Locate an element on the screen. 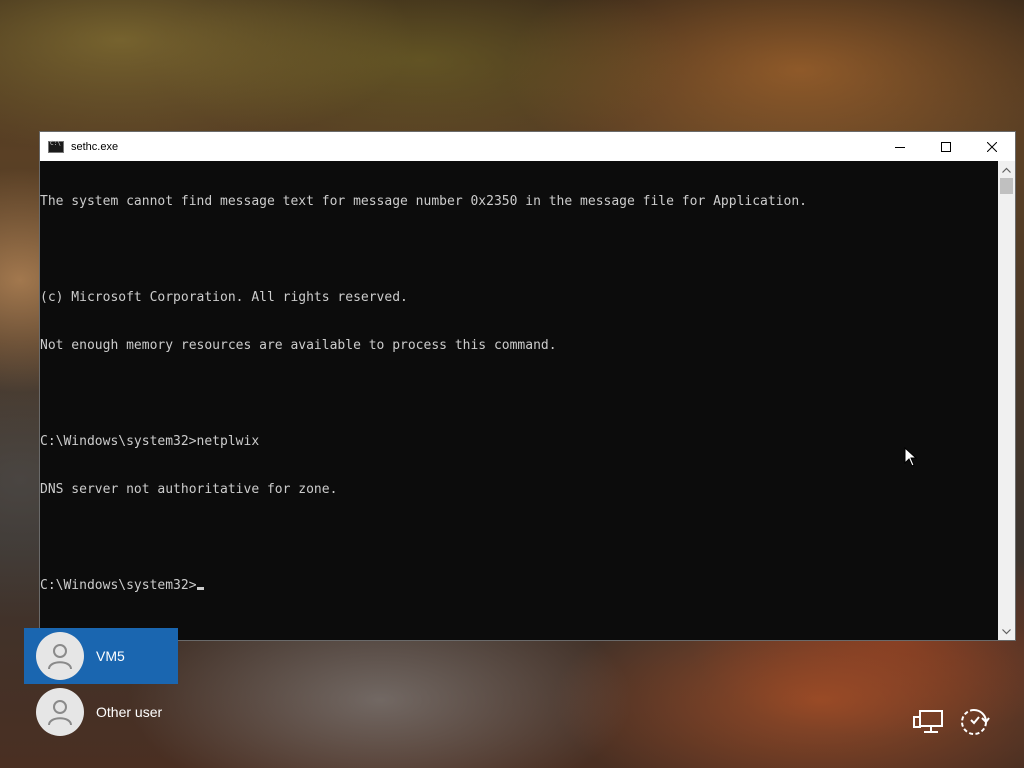  console-line: DNS server not authoritative for zone. is located at coordinates (189, 489).